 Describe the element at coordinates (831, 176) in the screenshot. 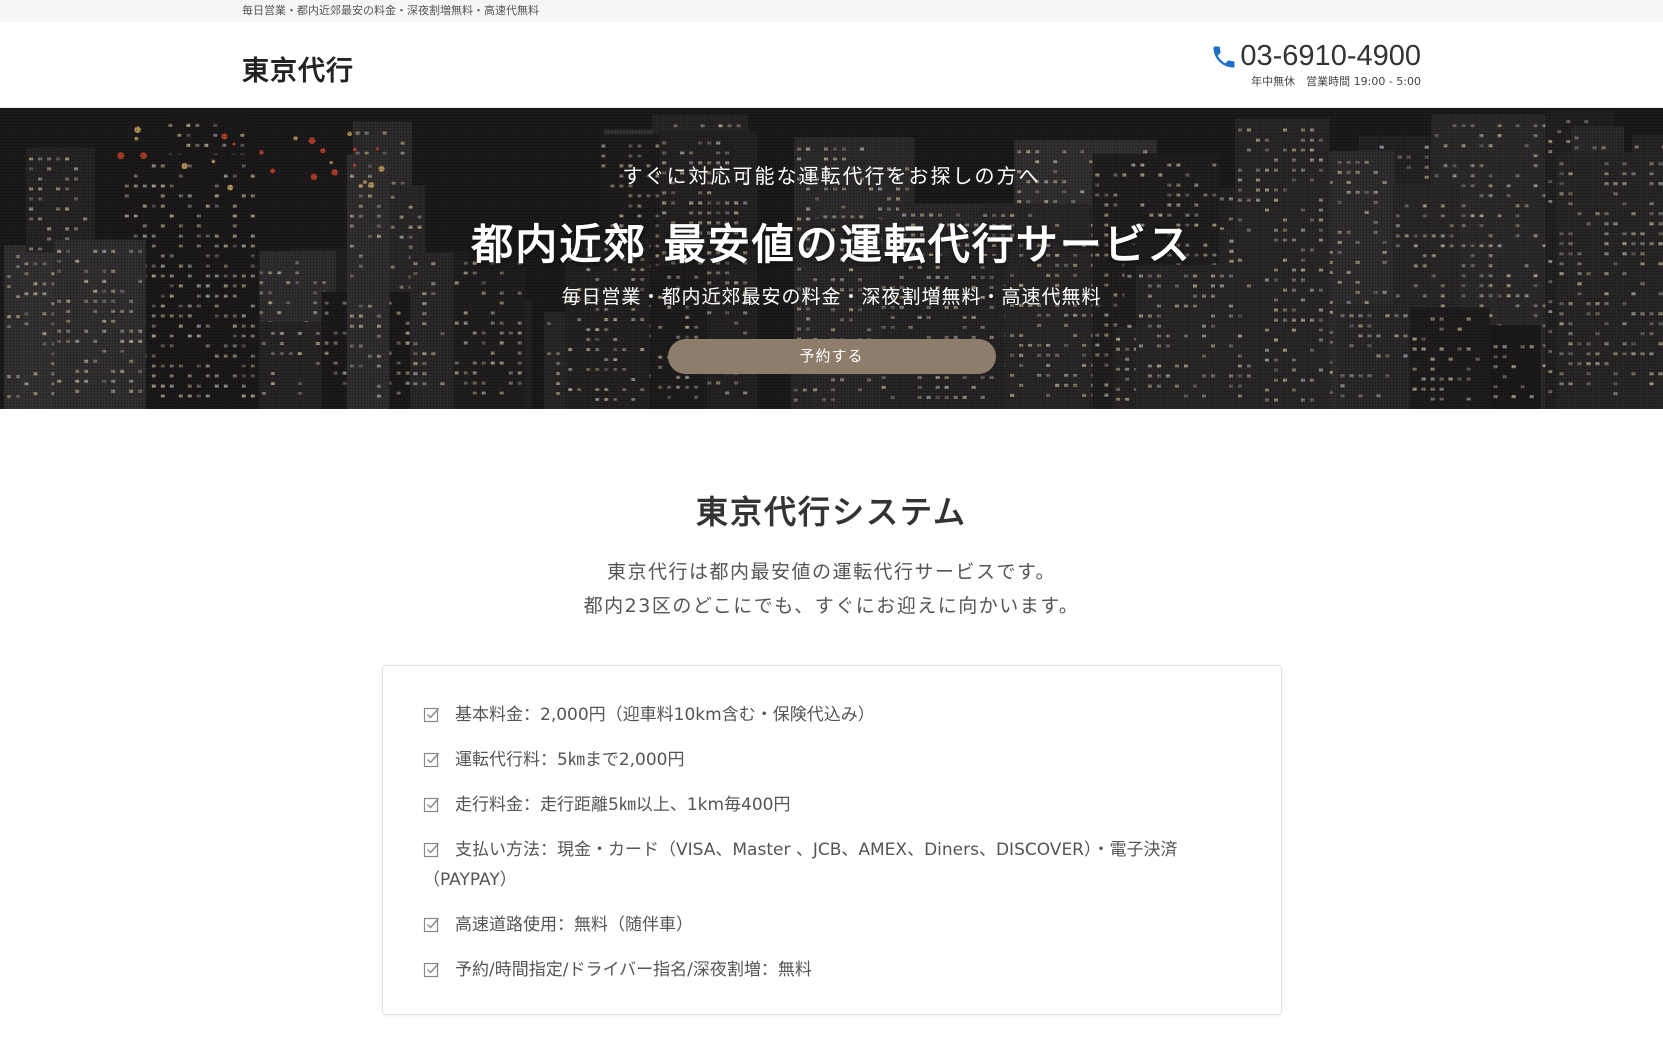

I see `hero-kicker: すぐに対応可能な運転代行をお探しの方へ` at that location.